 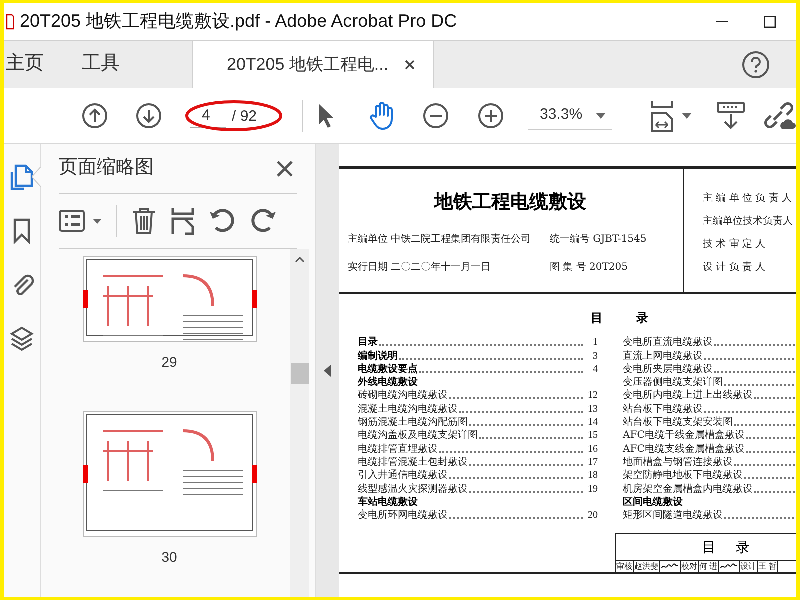 What do you see at coordinates (388, 369) in the screenshot?
I see `toc-entry: 电缆敷设要点` at bounding box center [388, 369].